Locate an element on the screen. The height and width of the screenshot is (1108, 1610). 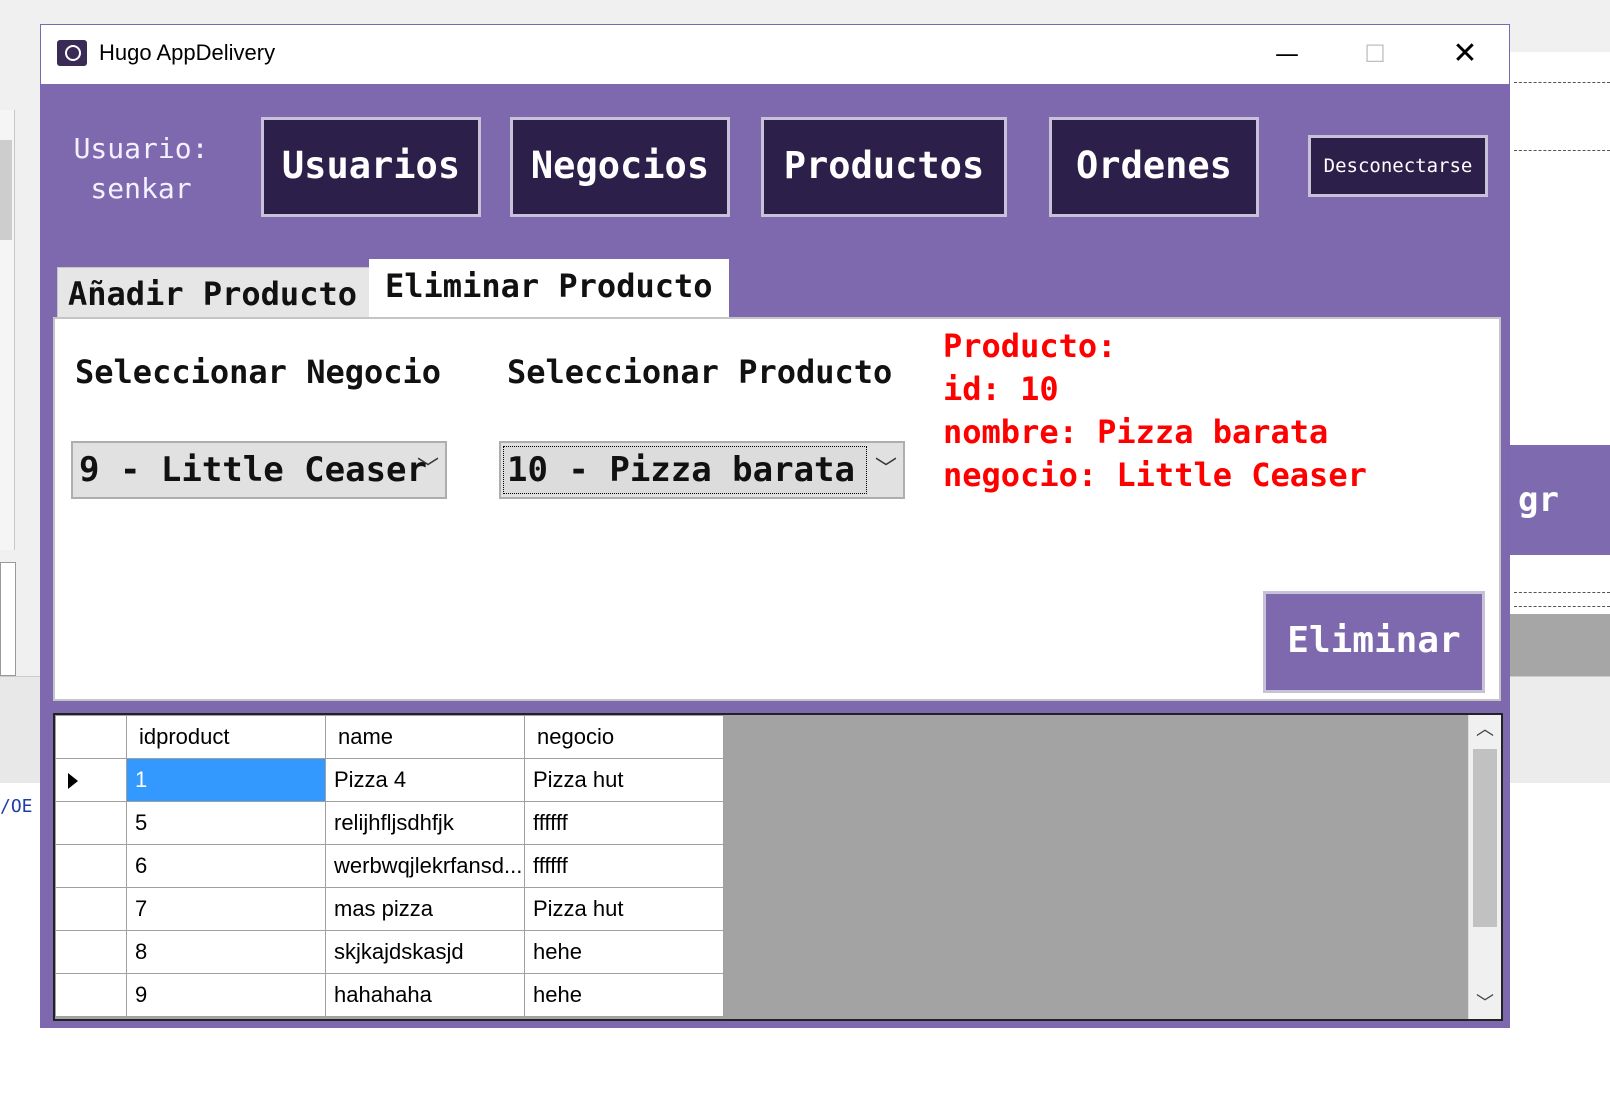
info-nombre: nombre: Pizza barata is located at coordinates (1136, 432).